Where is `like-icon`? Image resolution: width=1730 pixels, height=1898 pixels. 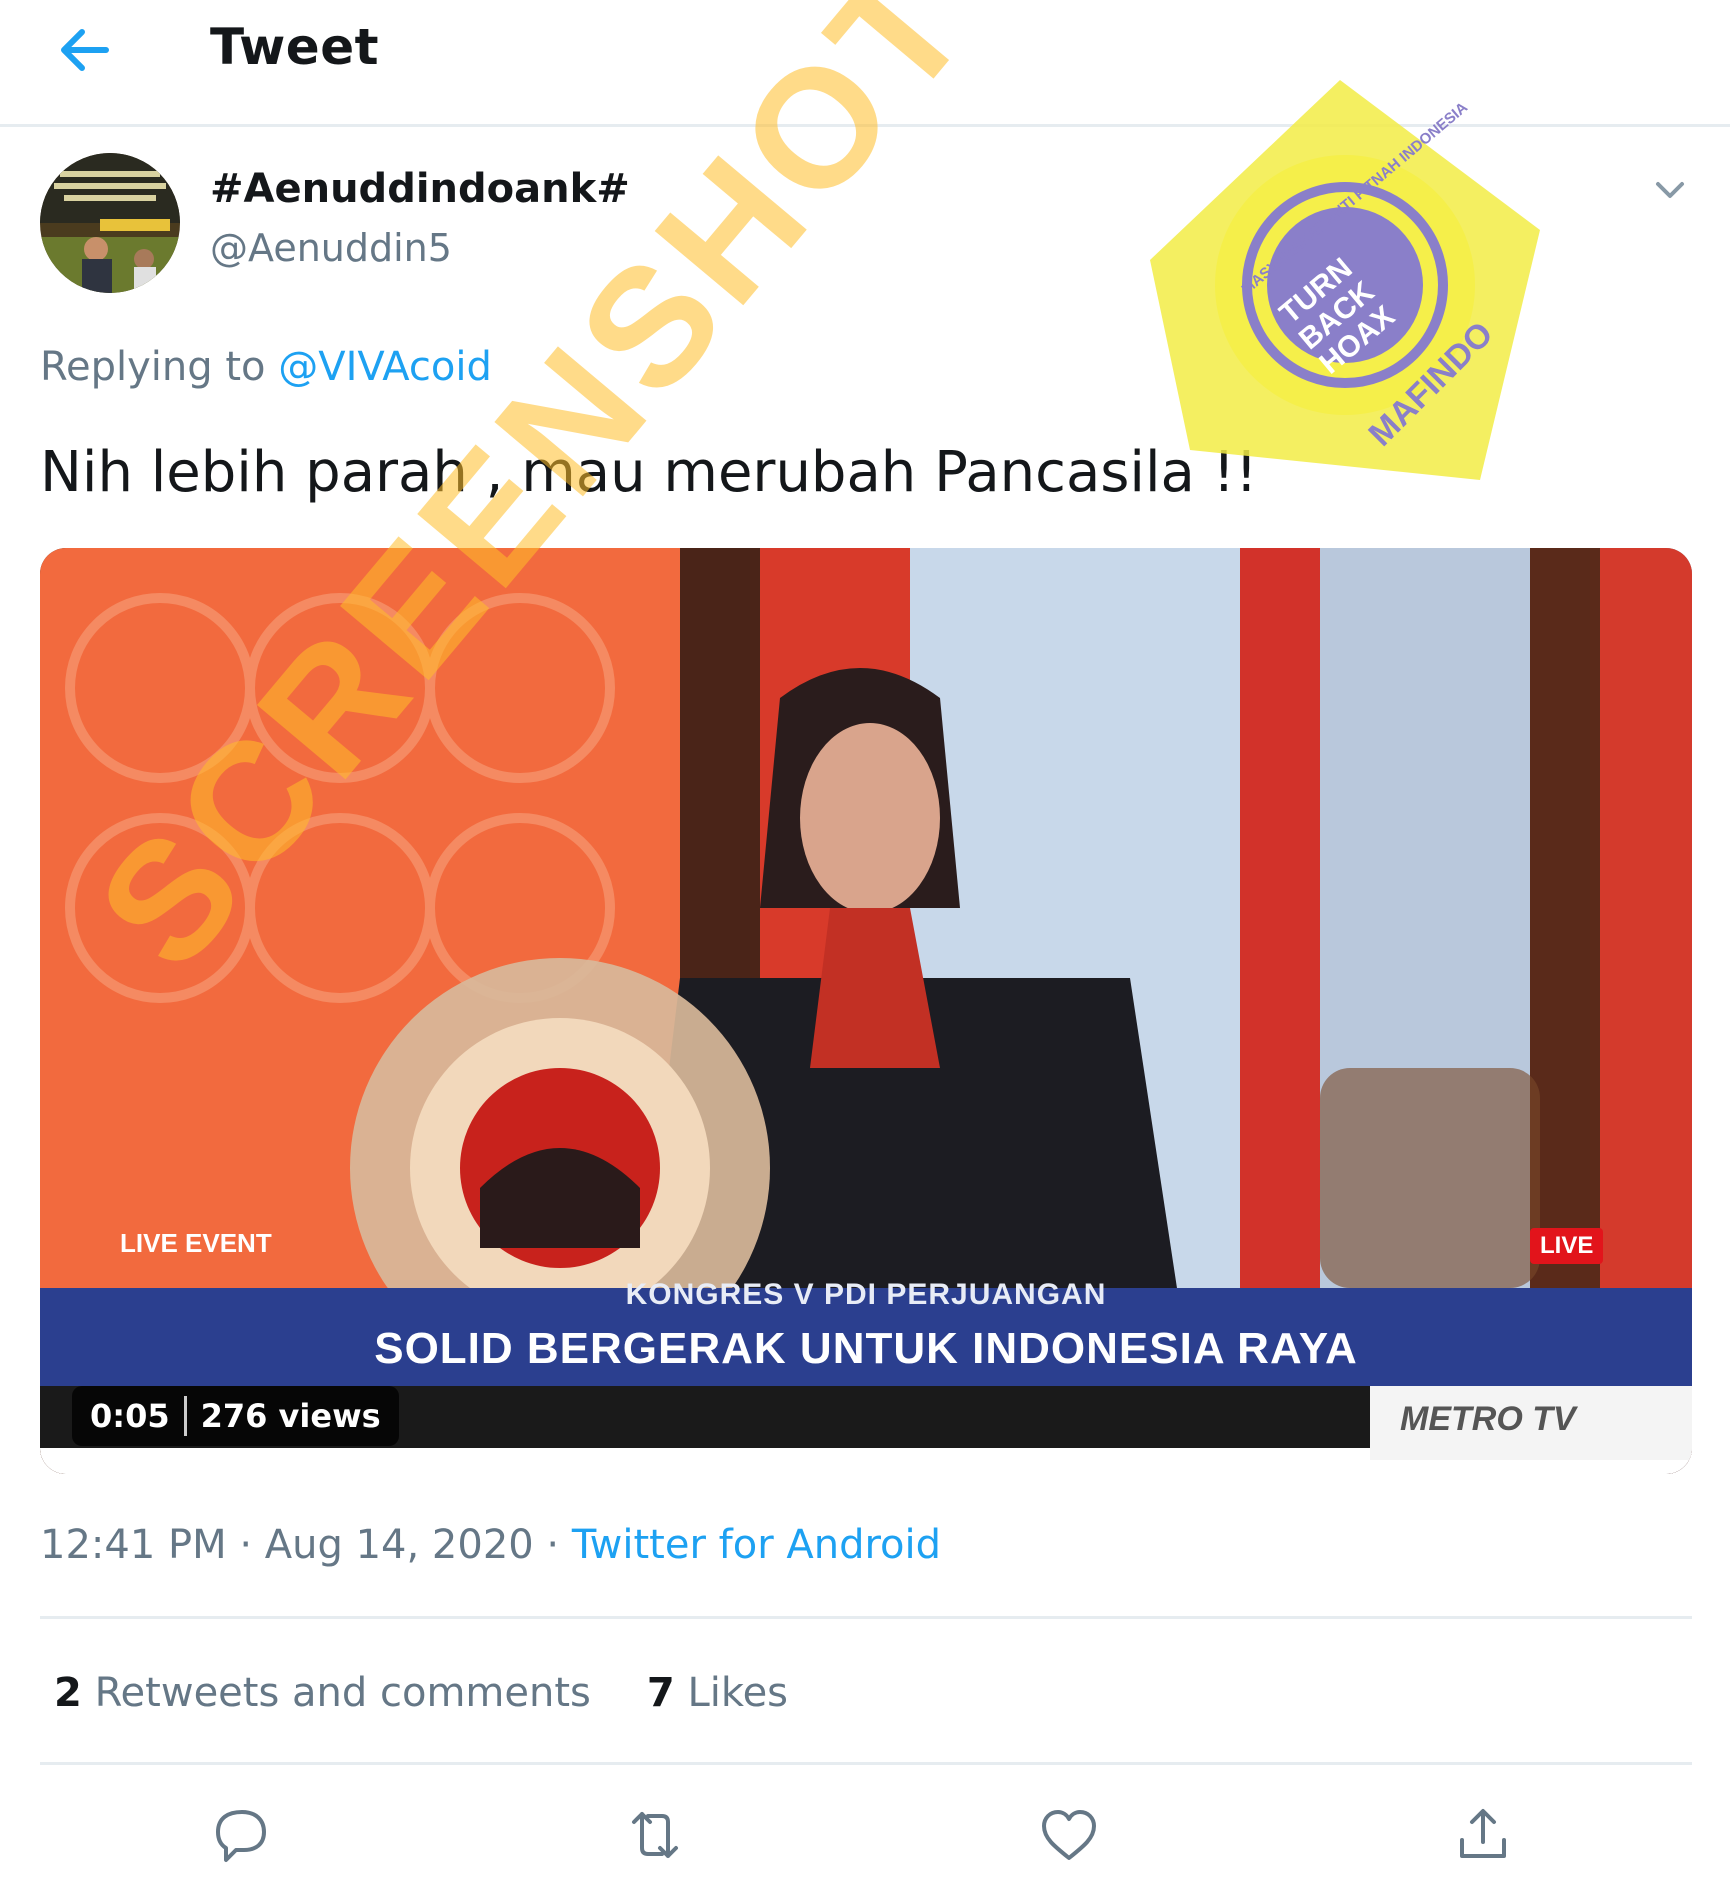
like-icon is located at coordinates (1069, 1835).